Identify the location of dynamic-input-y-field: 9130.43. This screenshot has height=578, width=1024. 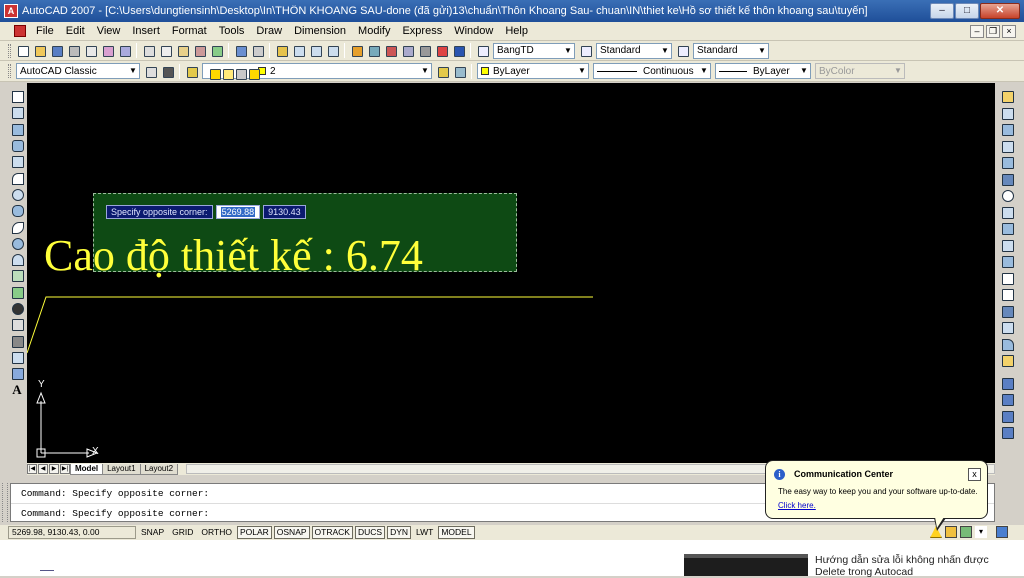
(284, 212).